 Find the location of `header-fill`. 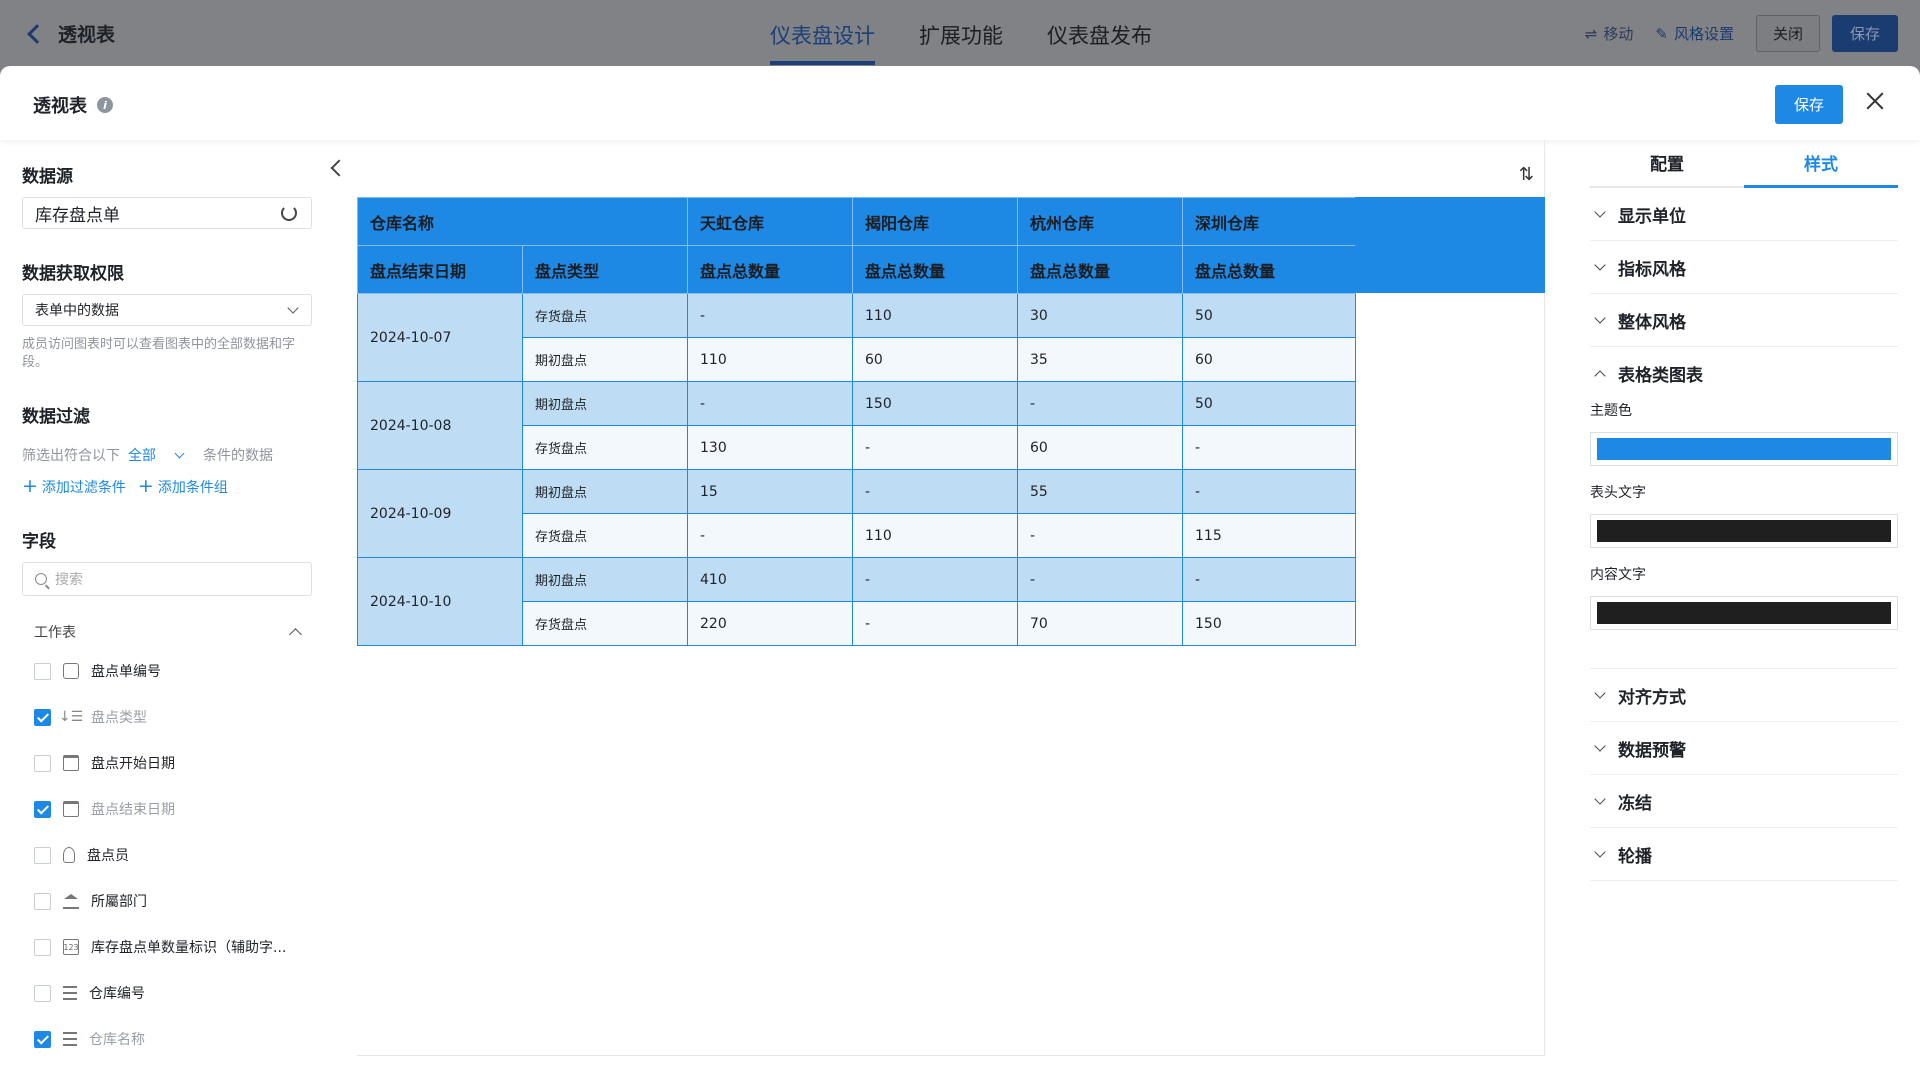

header-fill is located at coordinates (1450, 245).